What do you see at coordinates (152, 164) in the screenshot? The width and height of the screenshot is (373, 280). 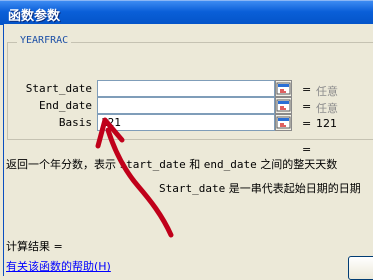 I see `description-start-token: start_date` at bounding box center [152, 164].